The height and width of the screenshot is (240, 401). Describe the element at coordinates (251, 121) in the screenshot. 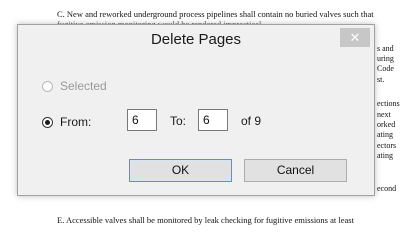

I see `page-count-label: of 9` at that location.